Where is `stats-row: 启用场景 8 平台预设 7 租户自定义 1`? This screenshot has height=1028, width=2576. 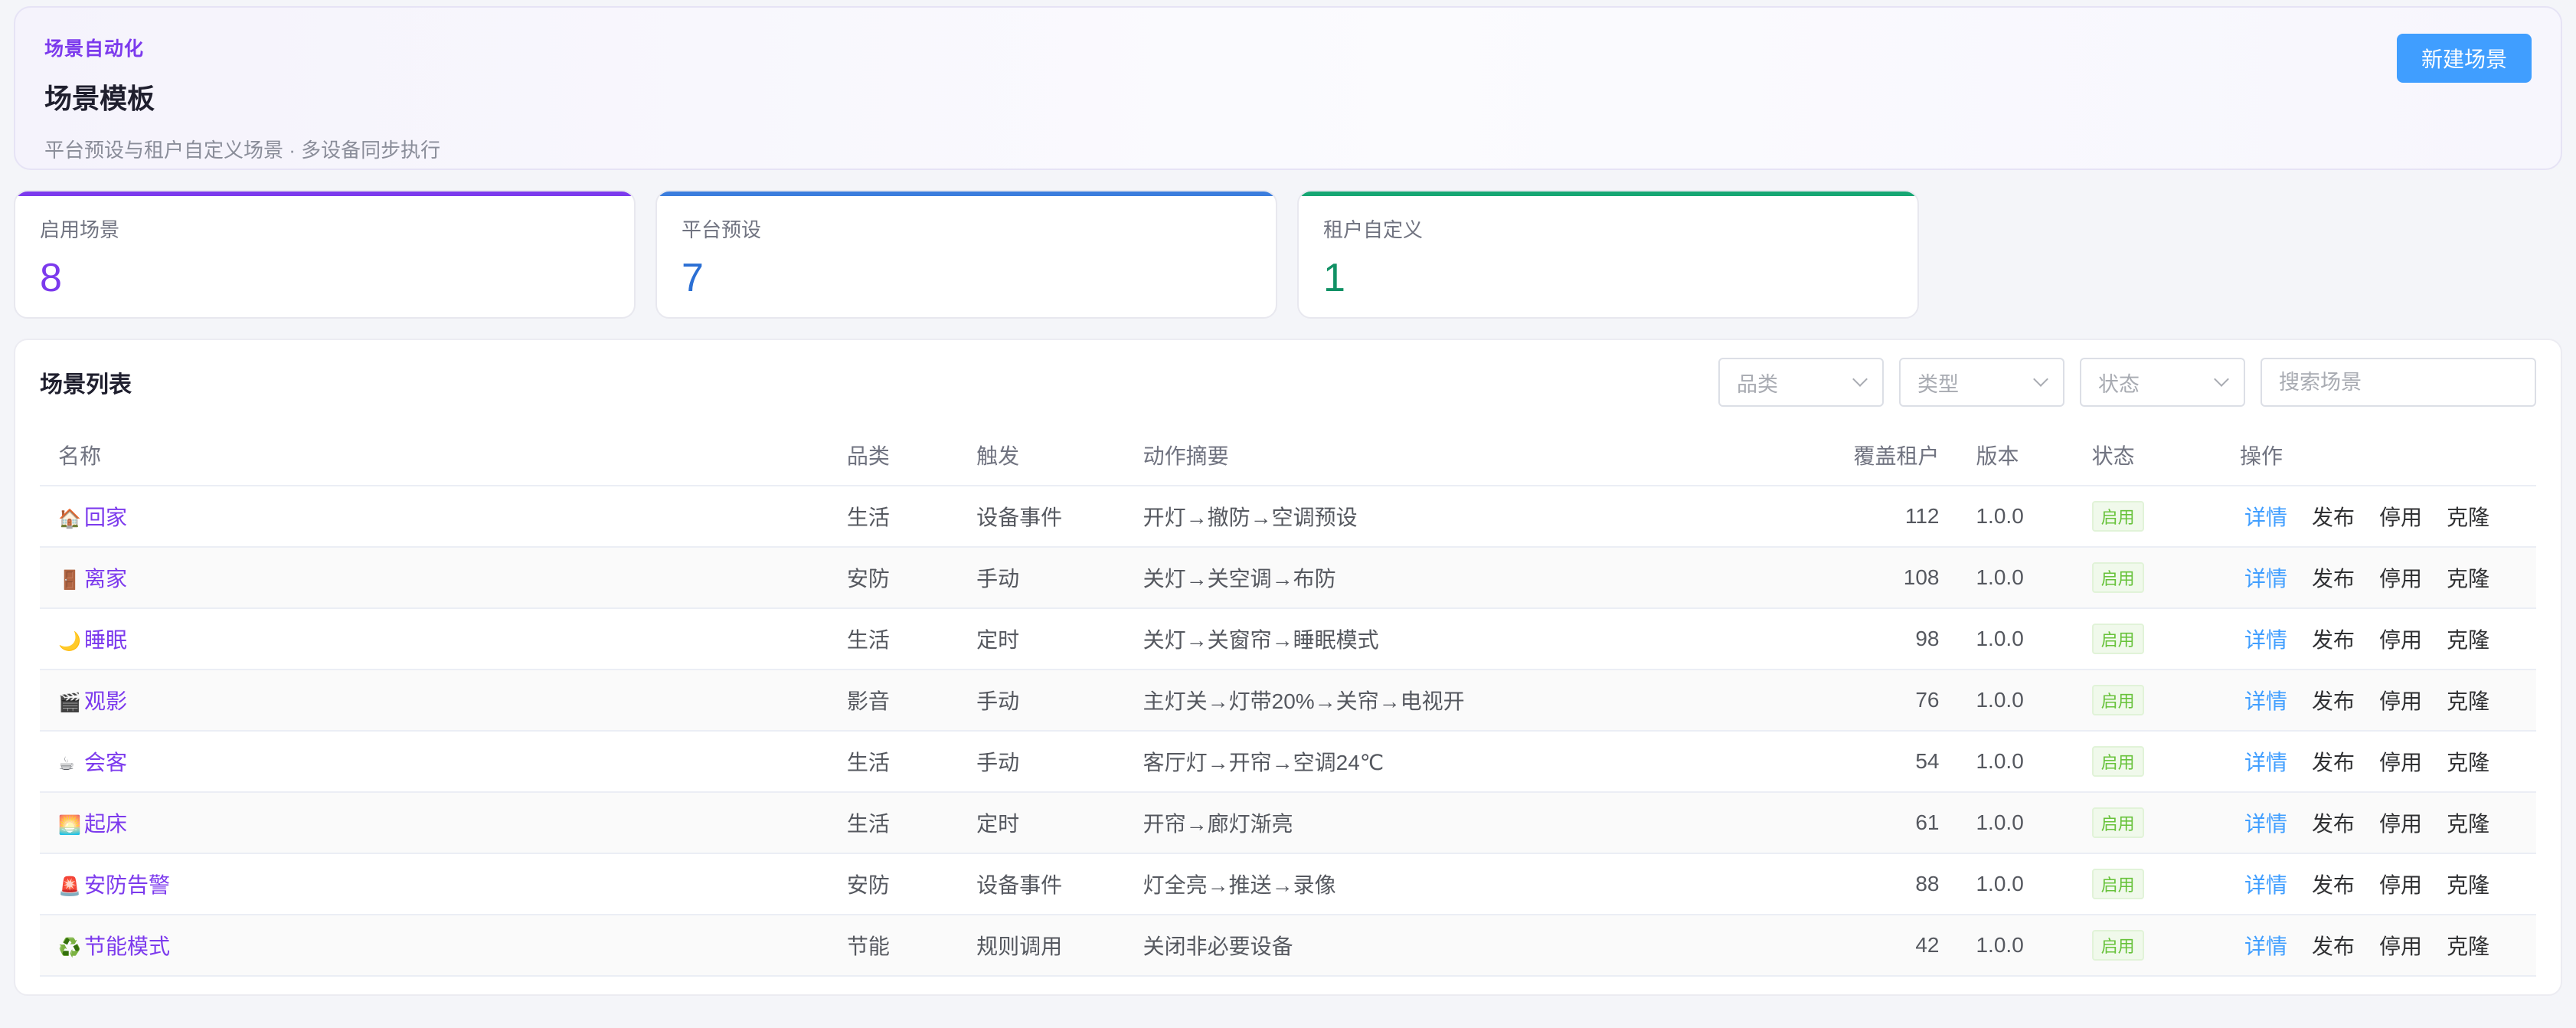 stats-row: 启用场景 8 平台预设 7 租户自定义 1 is located at coordinates (1288, 254).